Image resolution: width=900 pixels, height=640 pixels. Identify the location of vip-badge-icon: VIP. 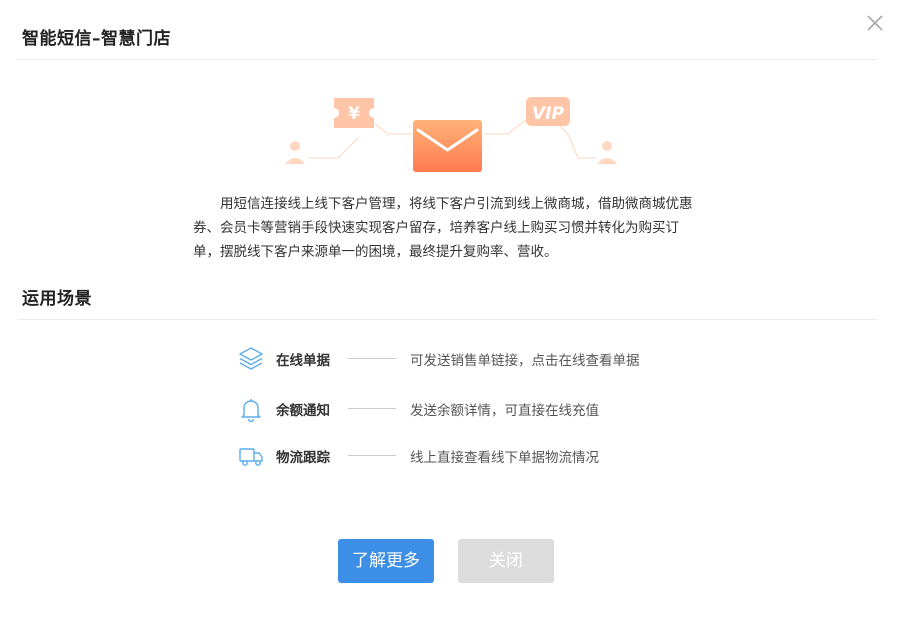
(548, 111).